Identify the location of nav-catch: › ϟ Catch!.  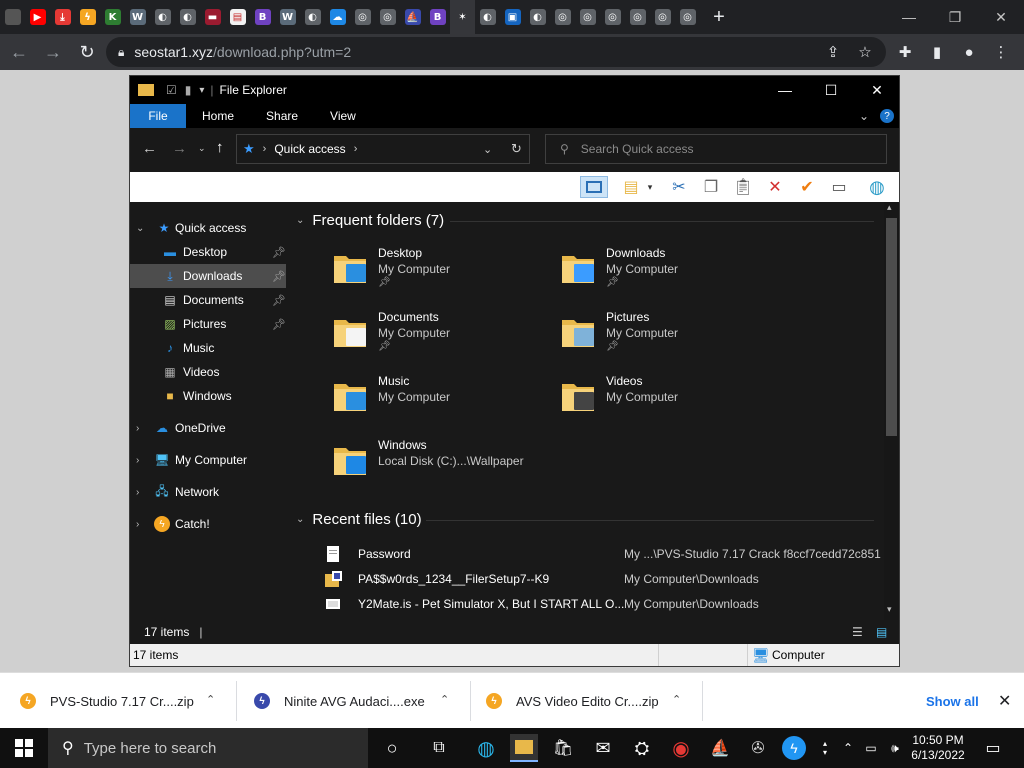
(208, 524).